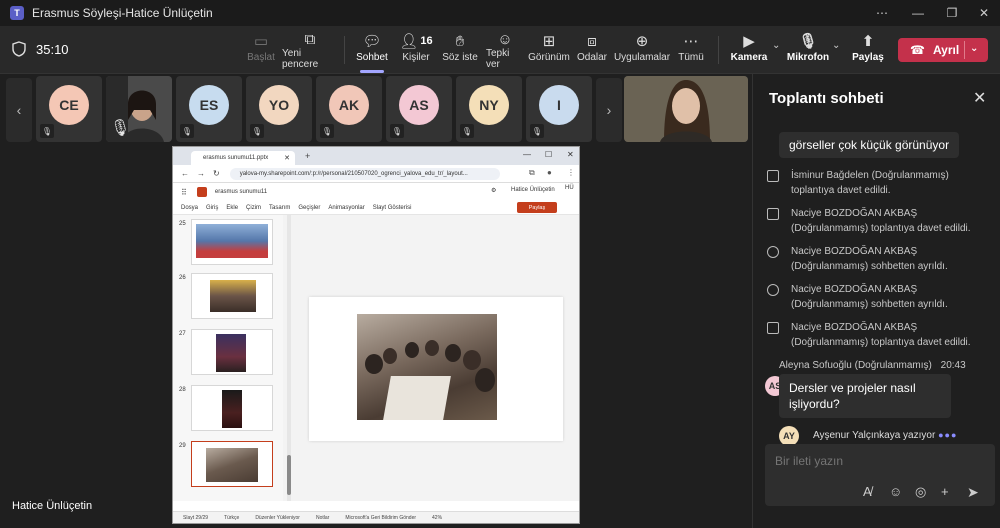 This screenshot has height=528, width=1000. Describe the element at coordinates (527, 154) in the screenshot. I see `browser-minimize-icon: —` at that location.